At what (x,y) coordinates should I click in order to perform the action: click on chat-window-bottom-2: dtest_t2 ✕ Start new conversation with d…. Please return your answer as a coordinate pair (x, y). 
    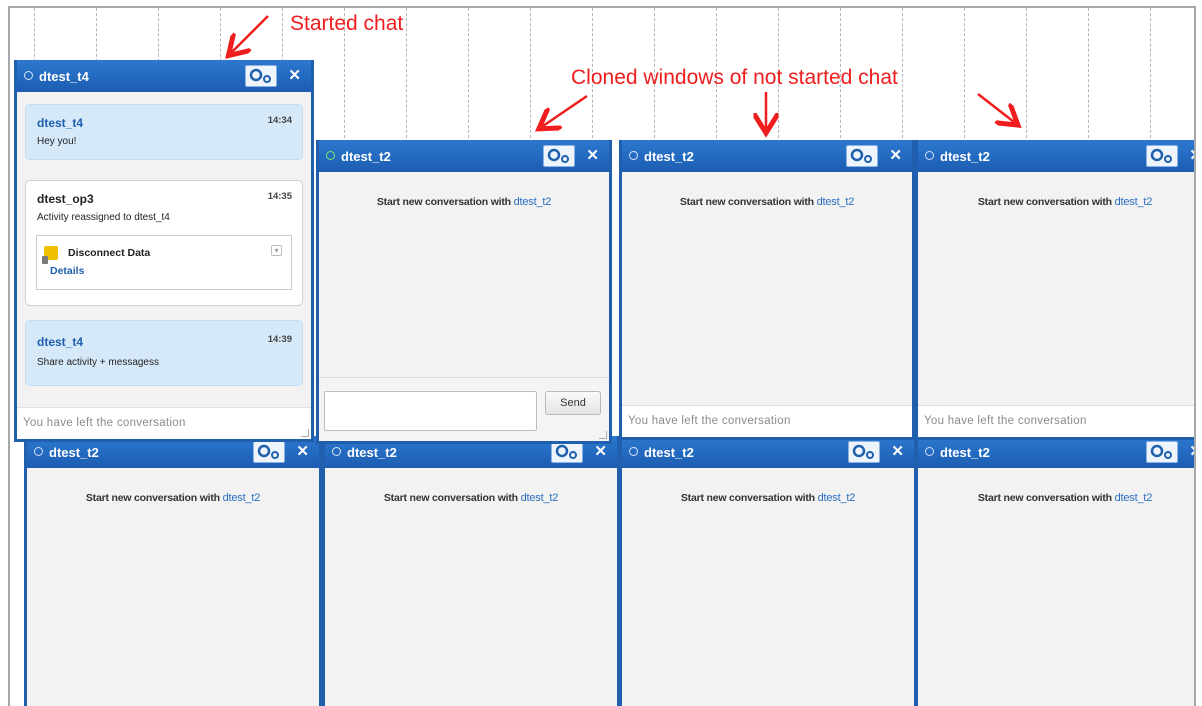
    Looking at the image, I should click on (471, 571).